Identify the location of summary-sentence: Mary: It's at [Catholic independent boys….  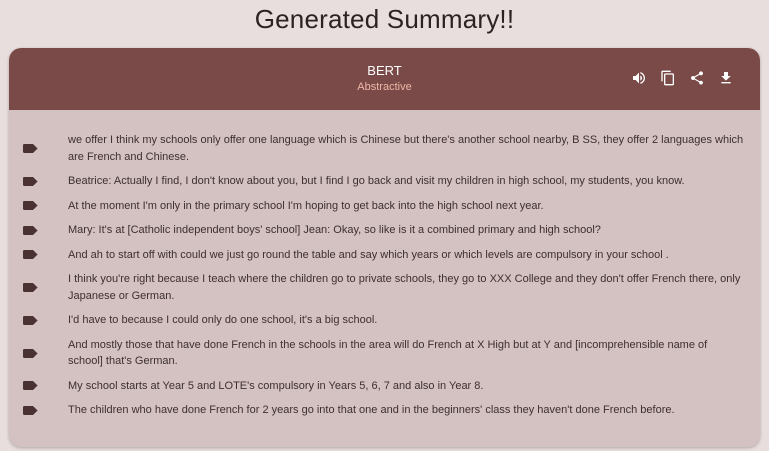
(334, 230).